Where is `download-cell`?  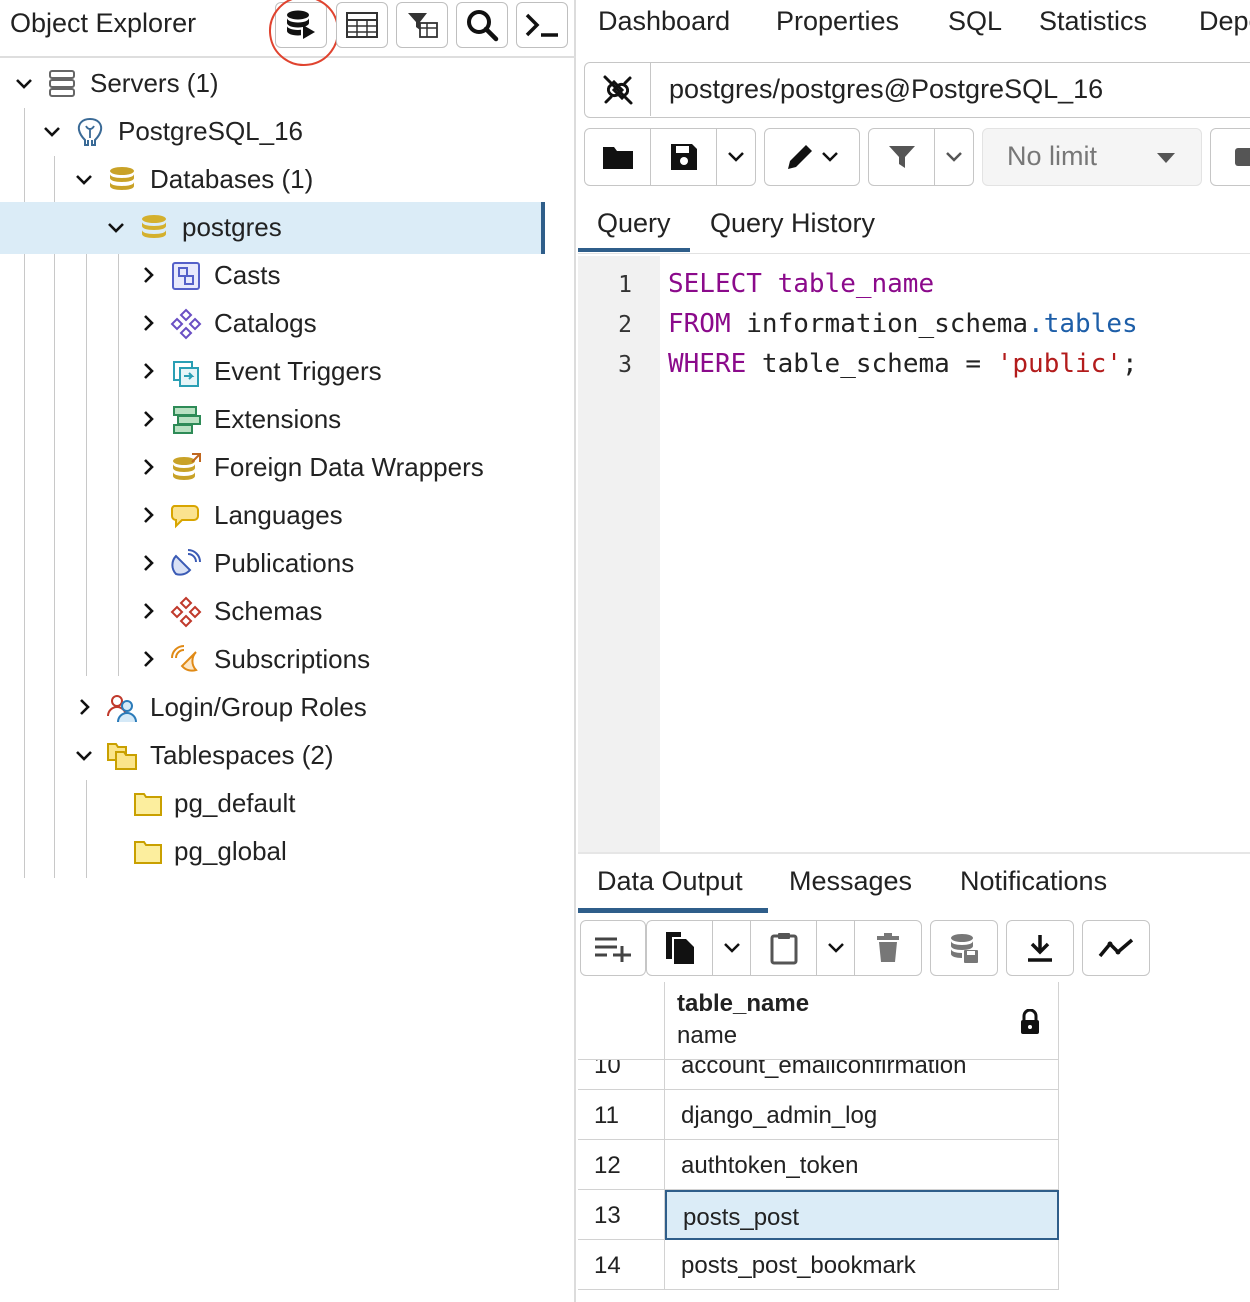 download-cell is located at coordinates (1039, 948).